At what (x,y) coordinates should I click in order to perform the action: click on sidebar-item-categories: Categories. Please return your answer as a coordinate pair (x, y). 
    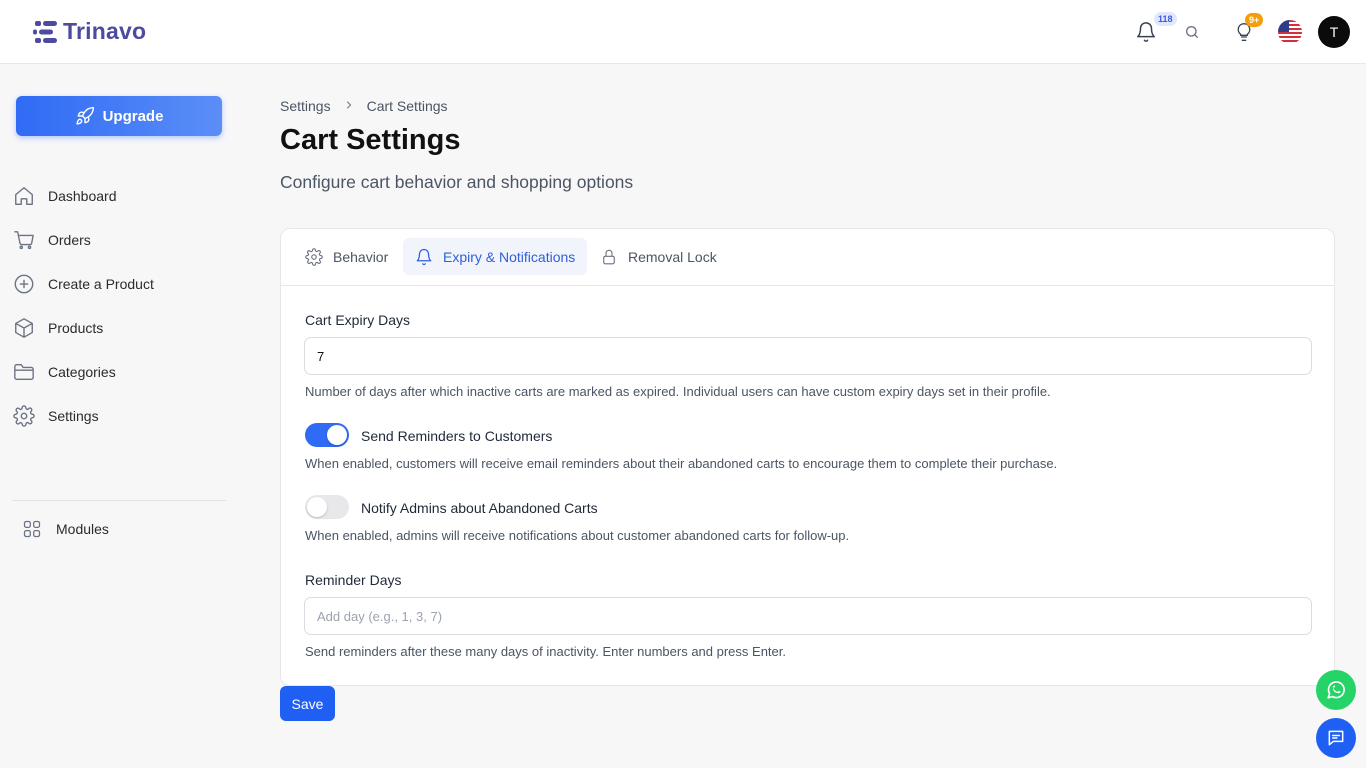
    Looking at the image, I should click on (117, 372).